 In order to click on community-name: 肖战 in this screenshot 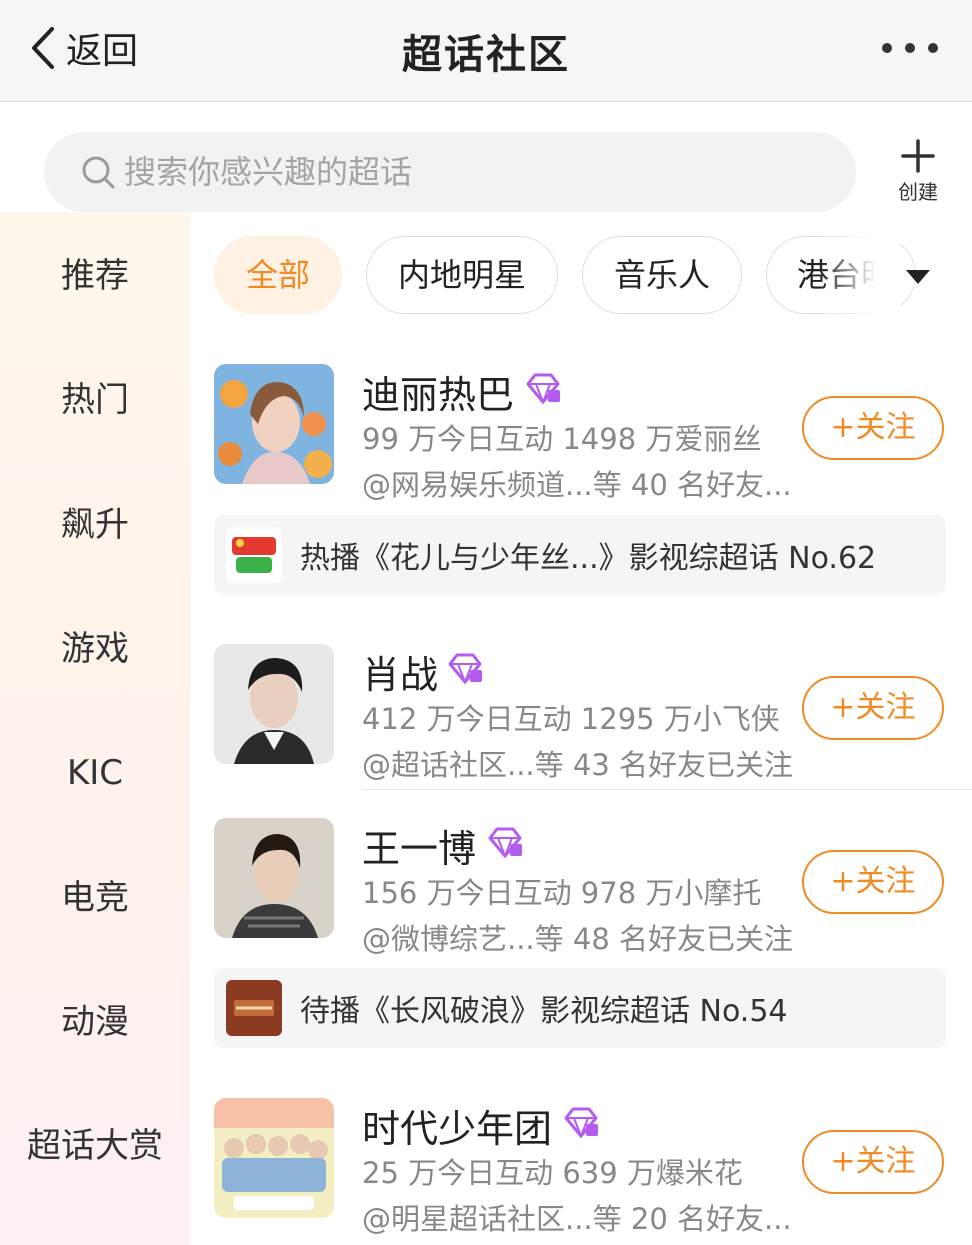, I will do `click(400, 675)`.